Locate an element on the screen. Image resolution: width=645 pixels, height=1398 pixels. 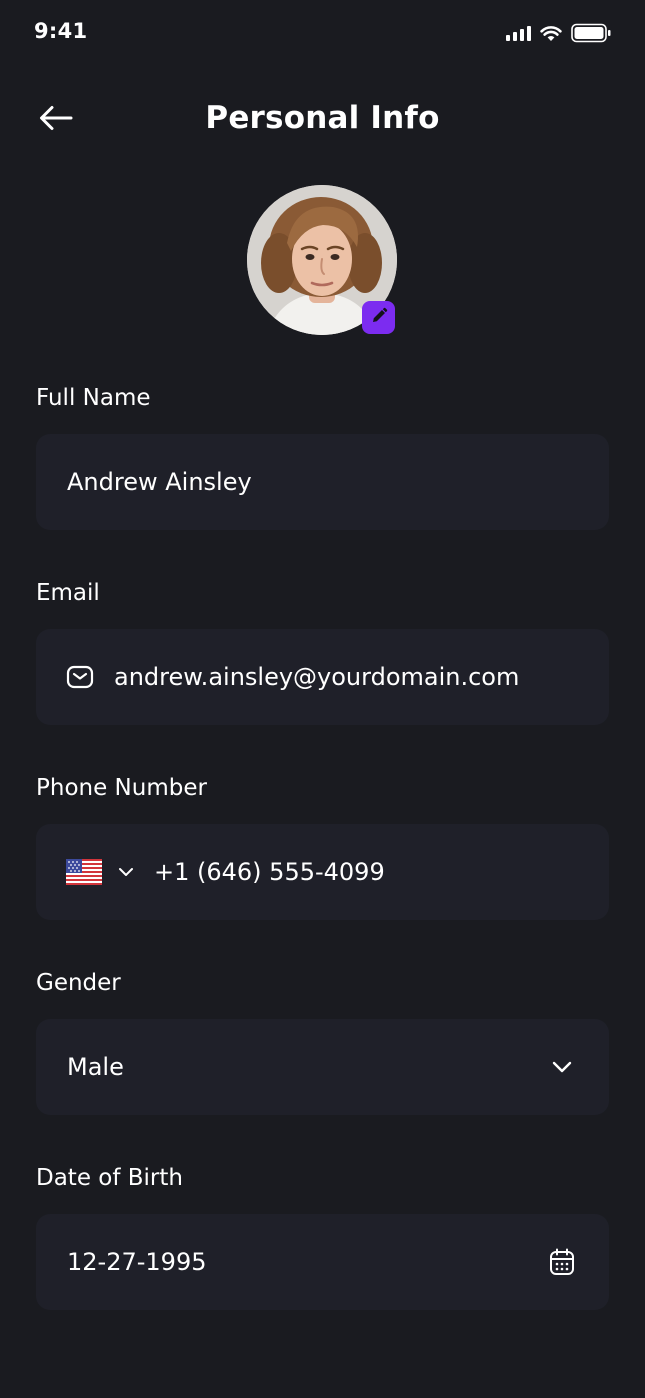
date-of-birth-value: 12-27-1995 is located at coordinates (137, 1262).